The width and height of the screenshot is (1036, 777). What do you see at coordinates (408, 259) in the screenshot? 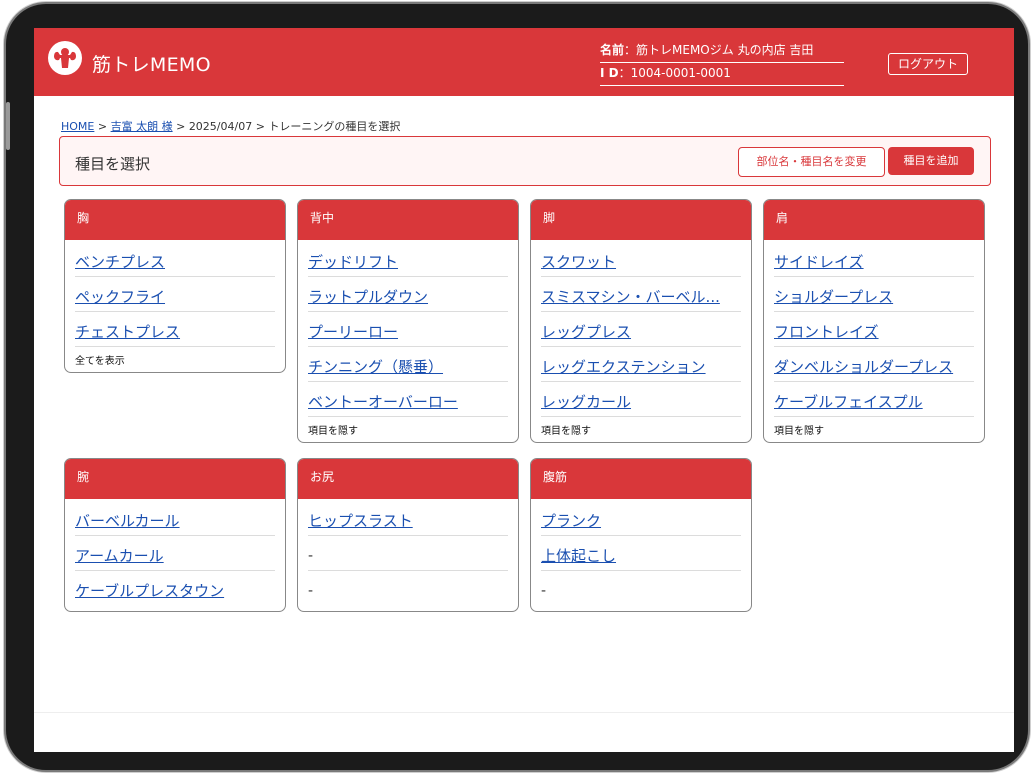
I see `exercise-link: デッドリフト` at bounding box center [408, 259].